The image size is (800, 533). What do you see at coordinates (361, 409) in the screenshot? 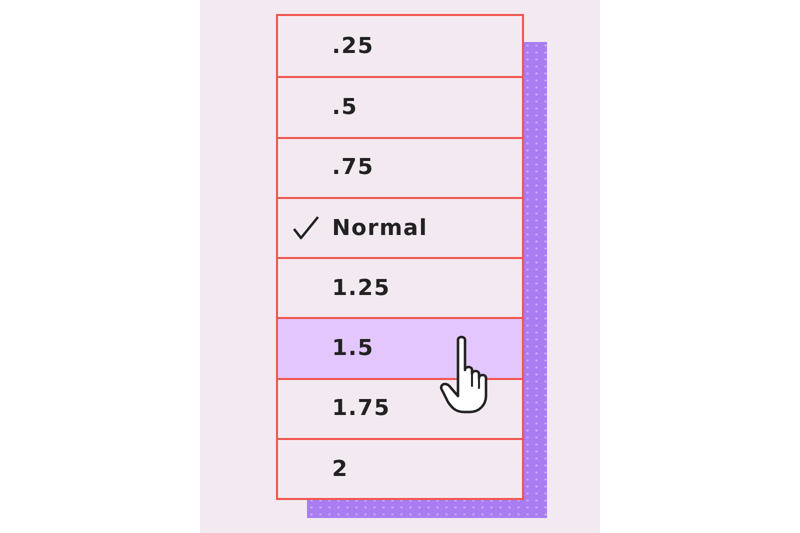
I see `speed-label: 1.75` at bounding box center [361, 409].